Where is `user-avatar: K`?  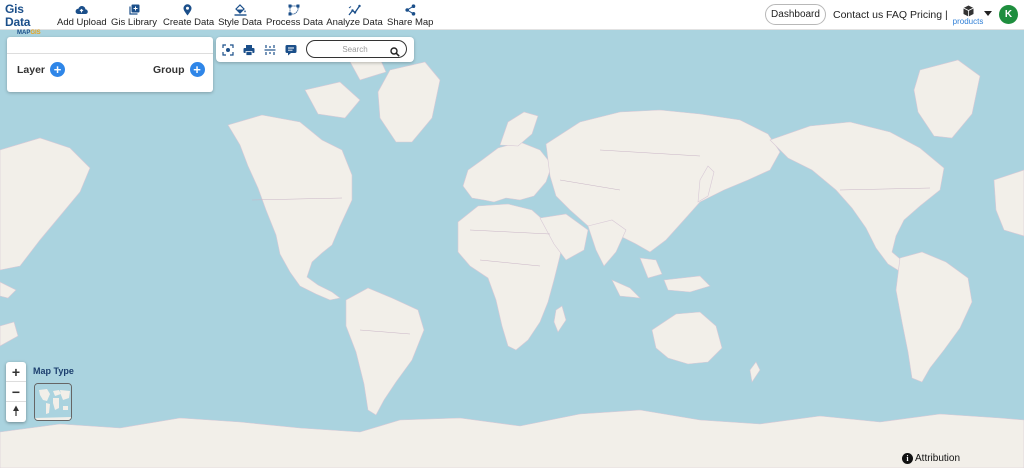
user-avatar: K is located at coordinates (1008, 14).